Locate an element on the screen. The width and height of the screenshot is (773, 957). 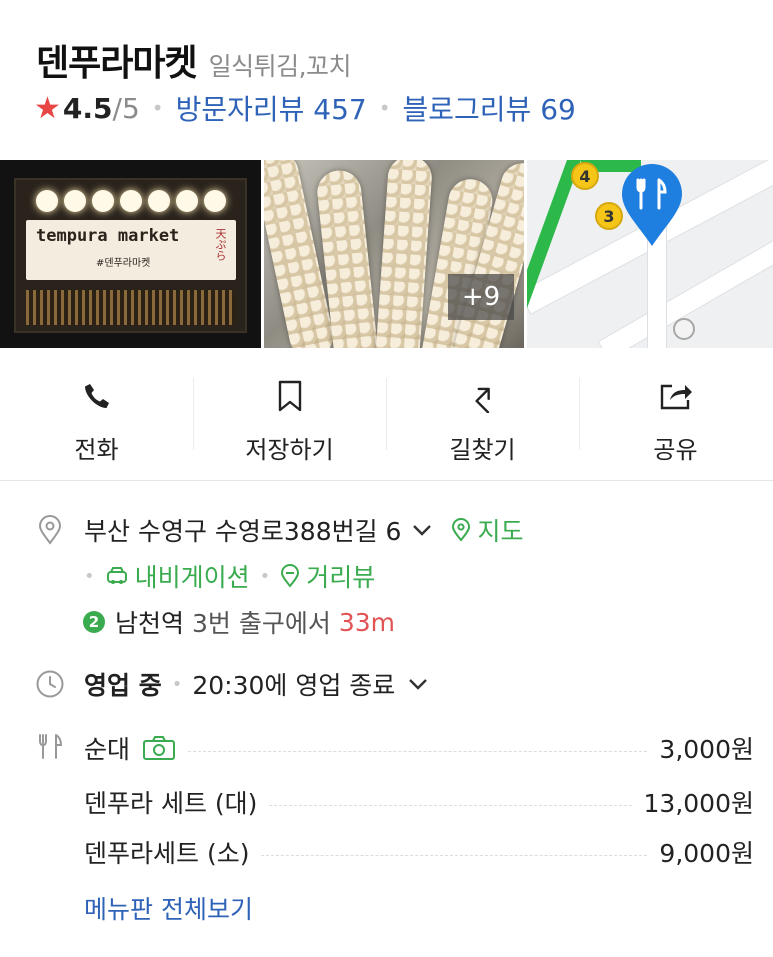
call-label: 전화 is located at coordinates (96, 450).